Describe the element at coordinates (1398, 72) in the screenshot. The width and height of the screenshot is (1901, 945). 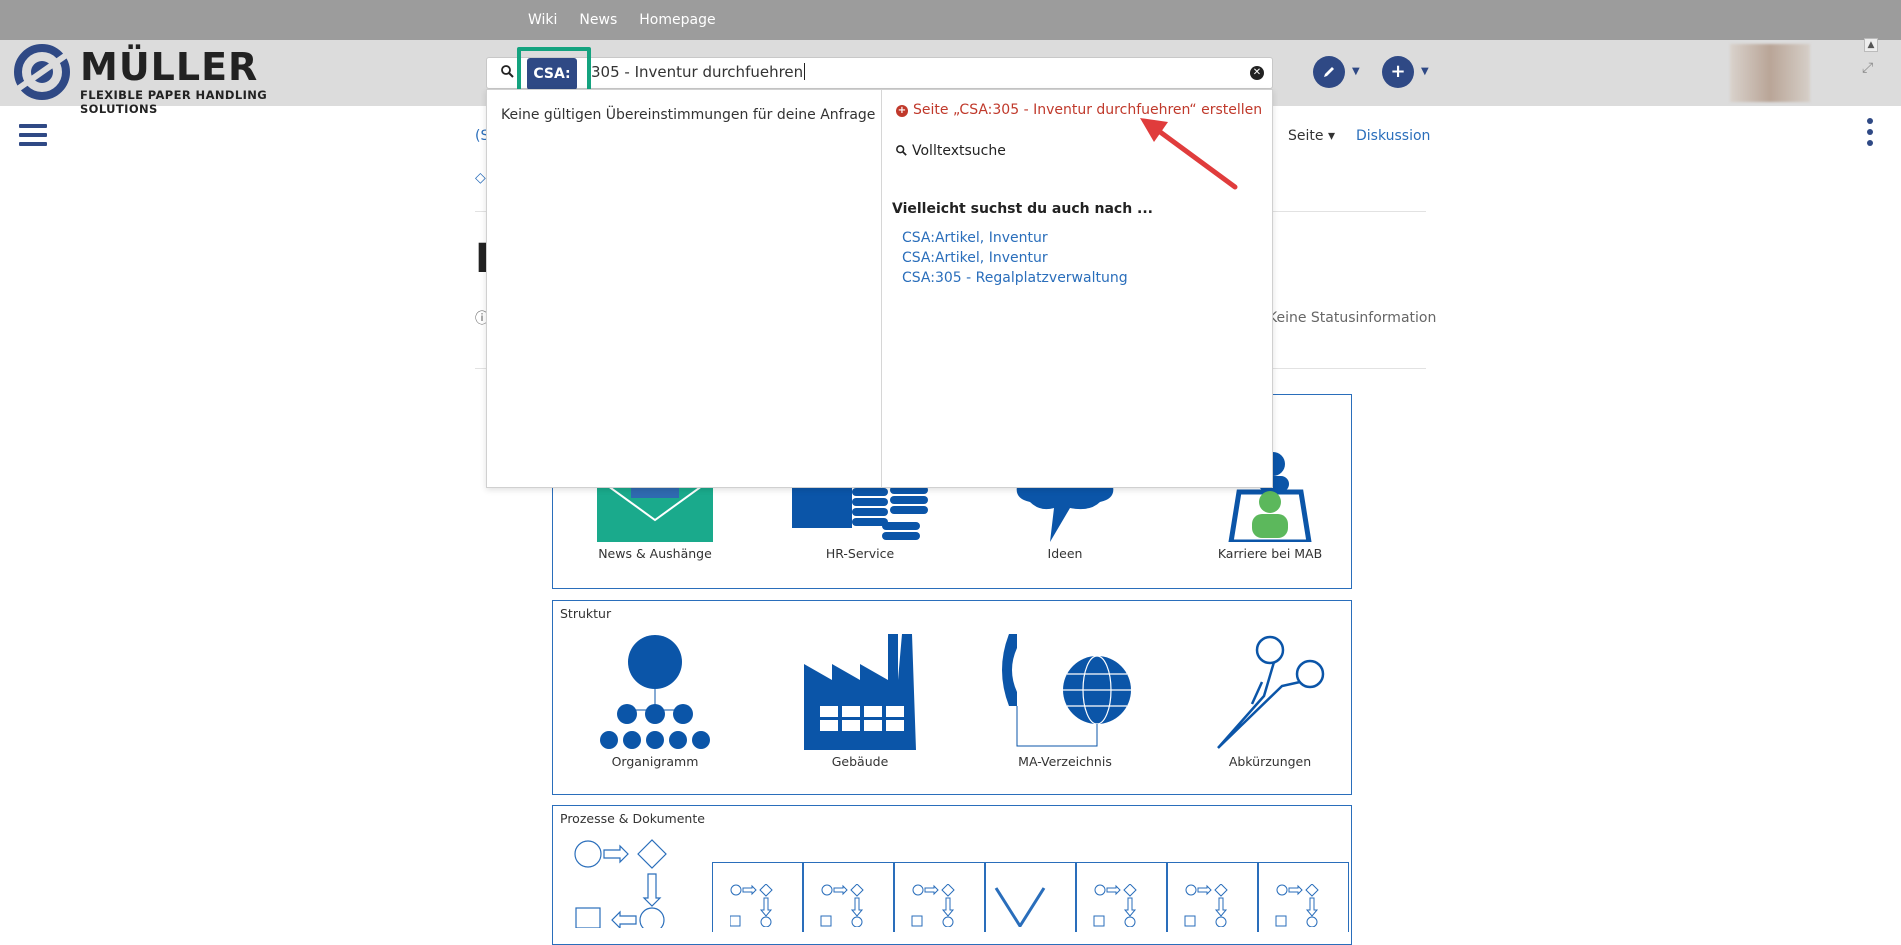
I see `add-icon: +` at that location.